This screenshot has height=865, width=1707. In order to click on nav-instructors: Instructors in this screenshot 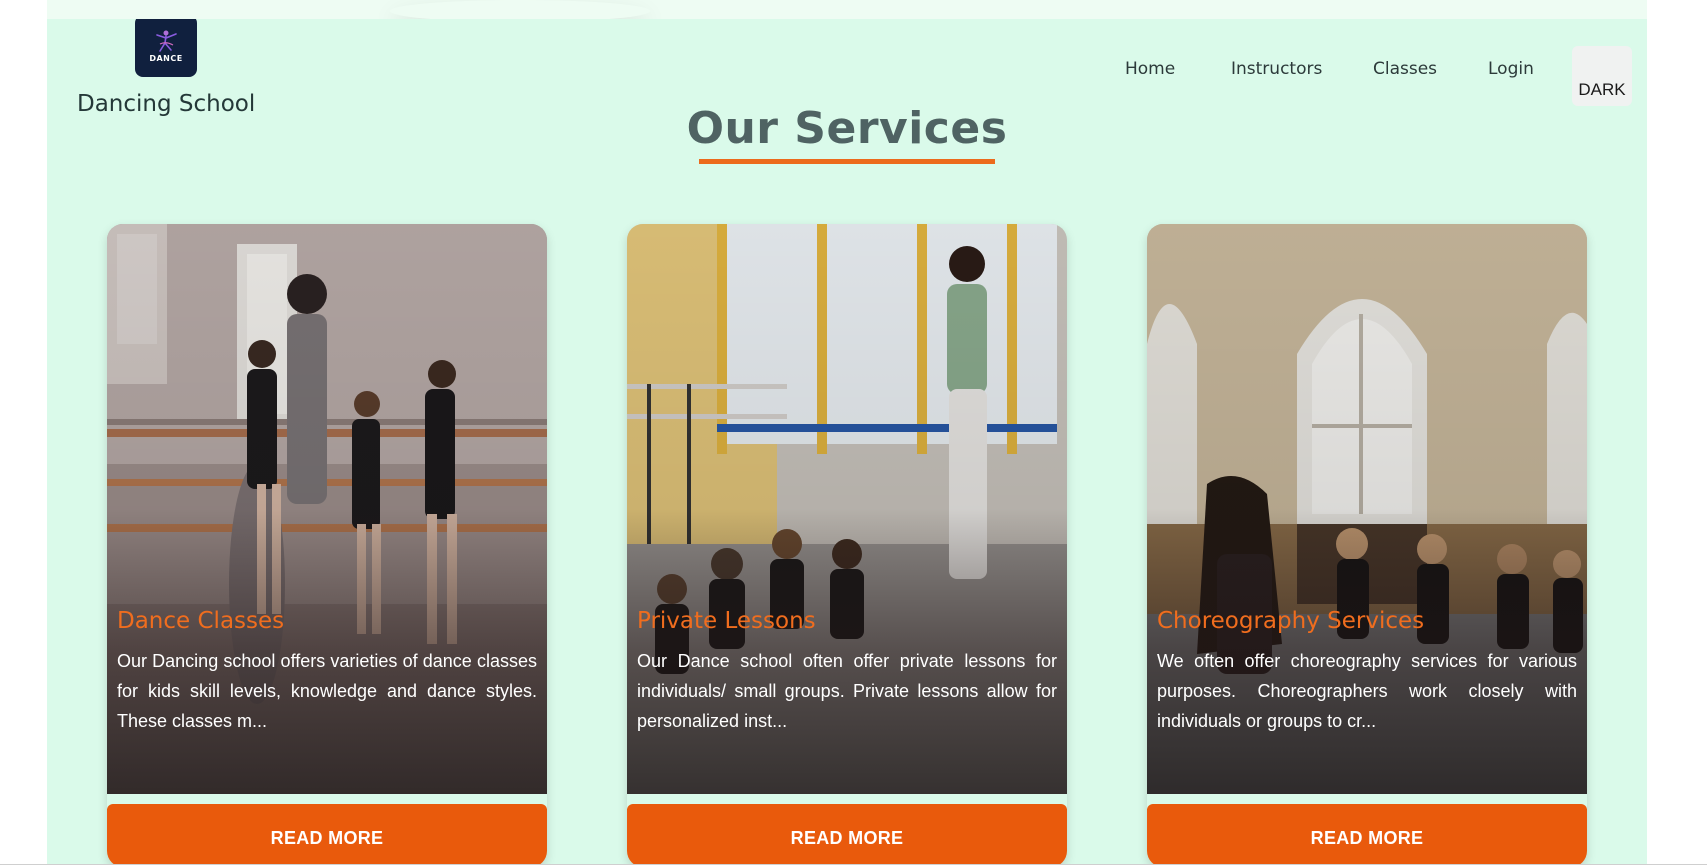, I will do `click(1276, 69)`.